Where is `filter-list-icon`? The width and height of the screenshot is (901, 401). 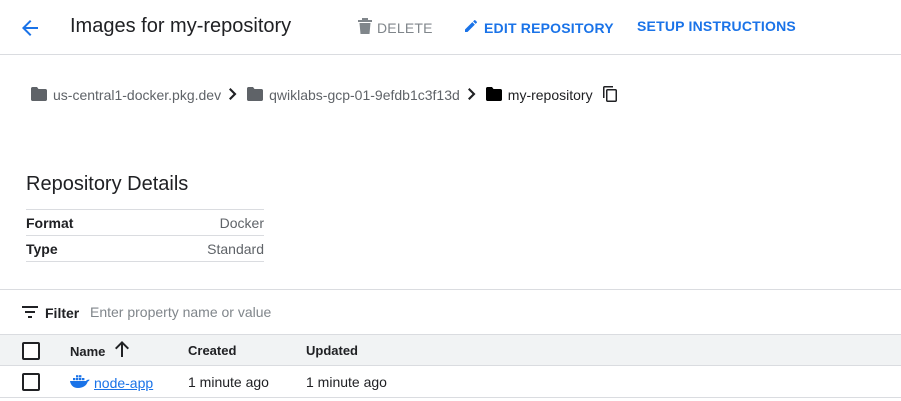 filter-list-icon is located at coordinates (30, 312).